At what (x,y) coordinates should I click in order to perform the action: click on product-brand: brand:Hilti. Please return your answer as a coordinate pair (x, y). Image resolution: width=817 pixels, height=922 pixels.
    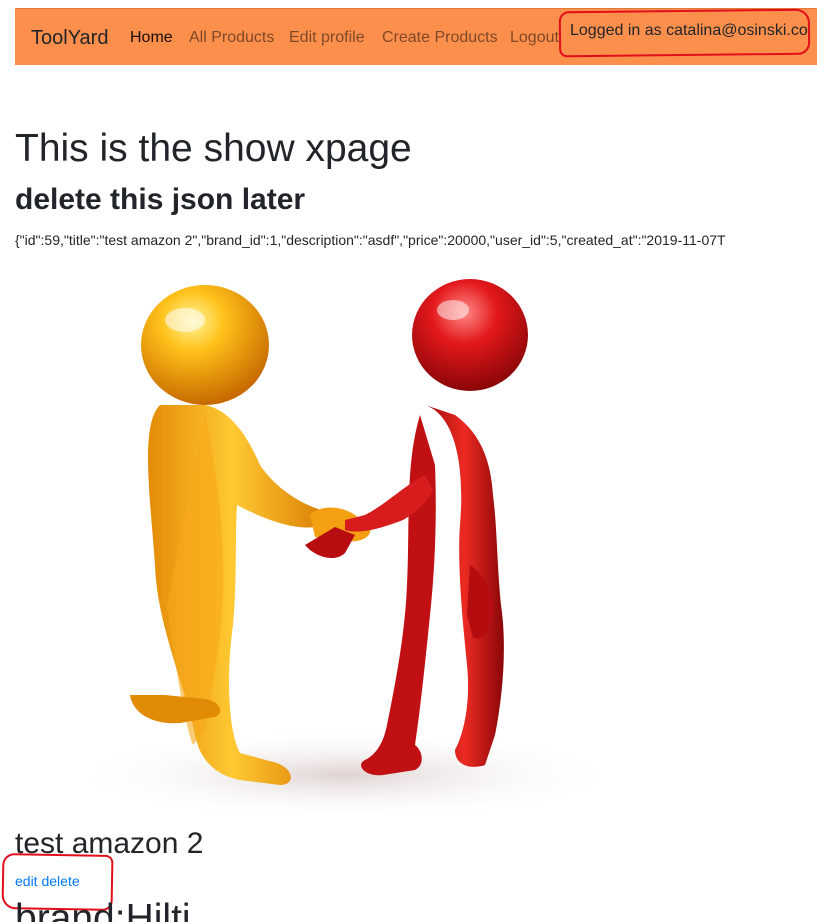
    Looking at the image, I should click on (103, 909).